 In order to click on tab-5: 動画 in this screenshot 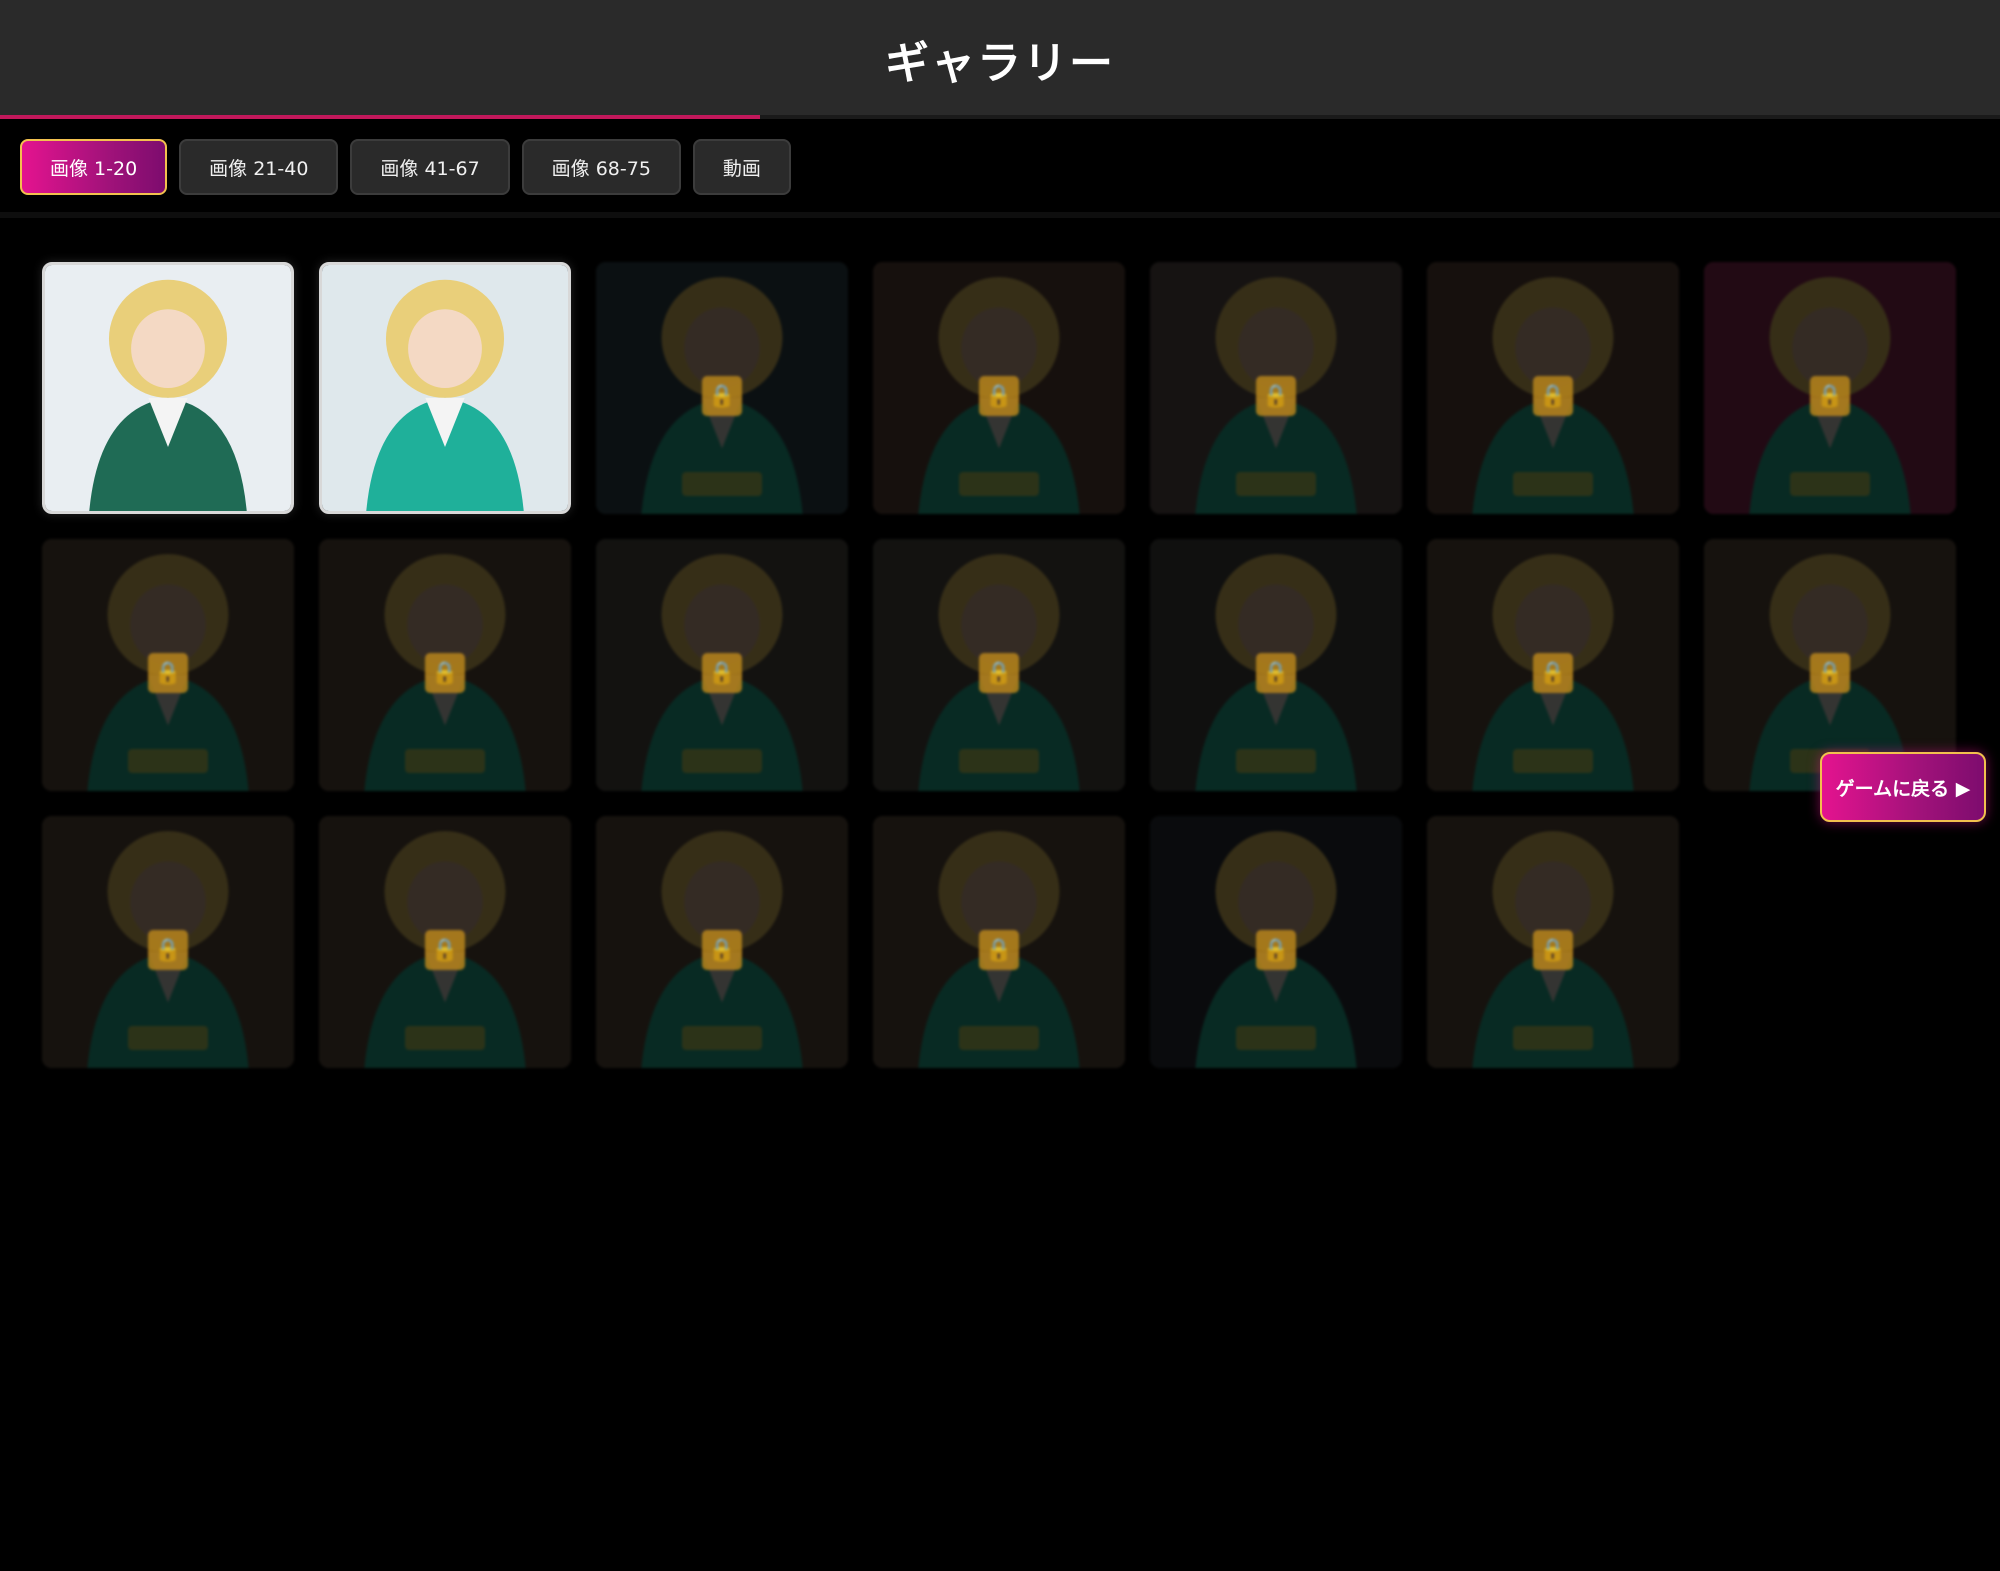, I will do `click(741, 167)`.